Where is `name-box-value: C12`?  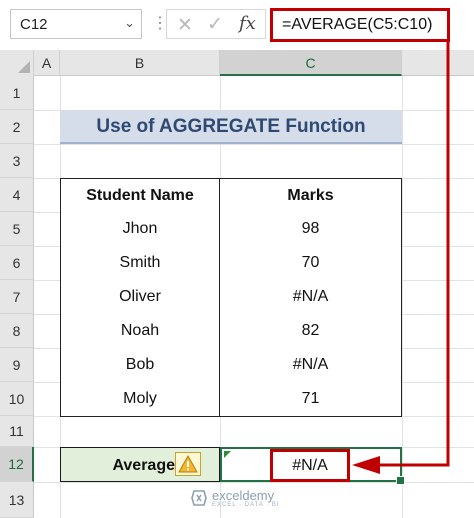 name-box-value: C12 is located at coordinates (34, 24).